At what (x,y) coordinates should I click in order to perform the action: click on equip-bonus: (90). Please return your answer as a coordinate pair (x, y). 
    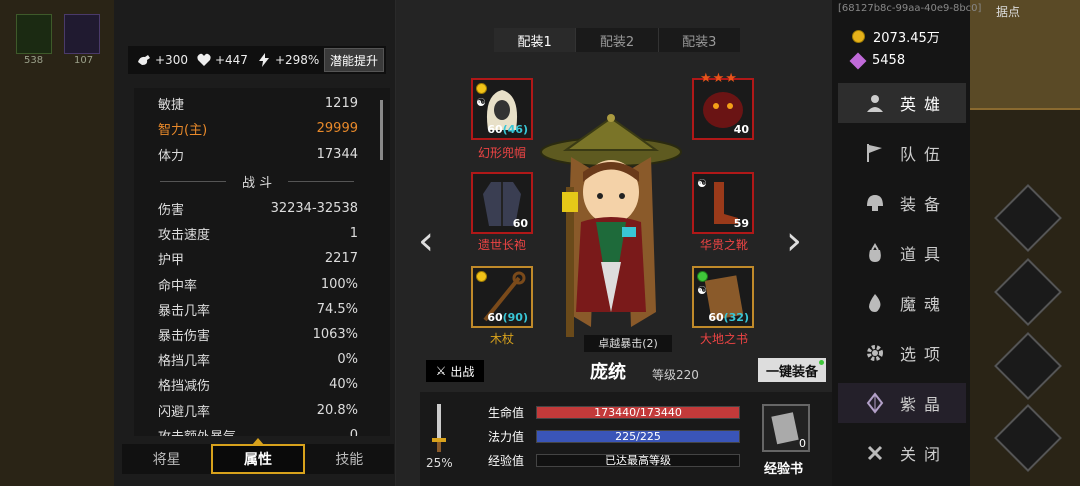
    Looking at the image, I should click on (515, 317).